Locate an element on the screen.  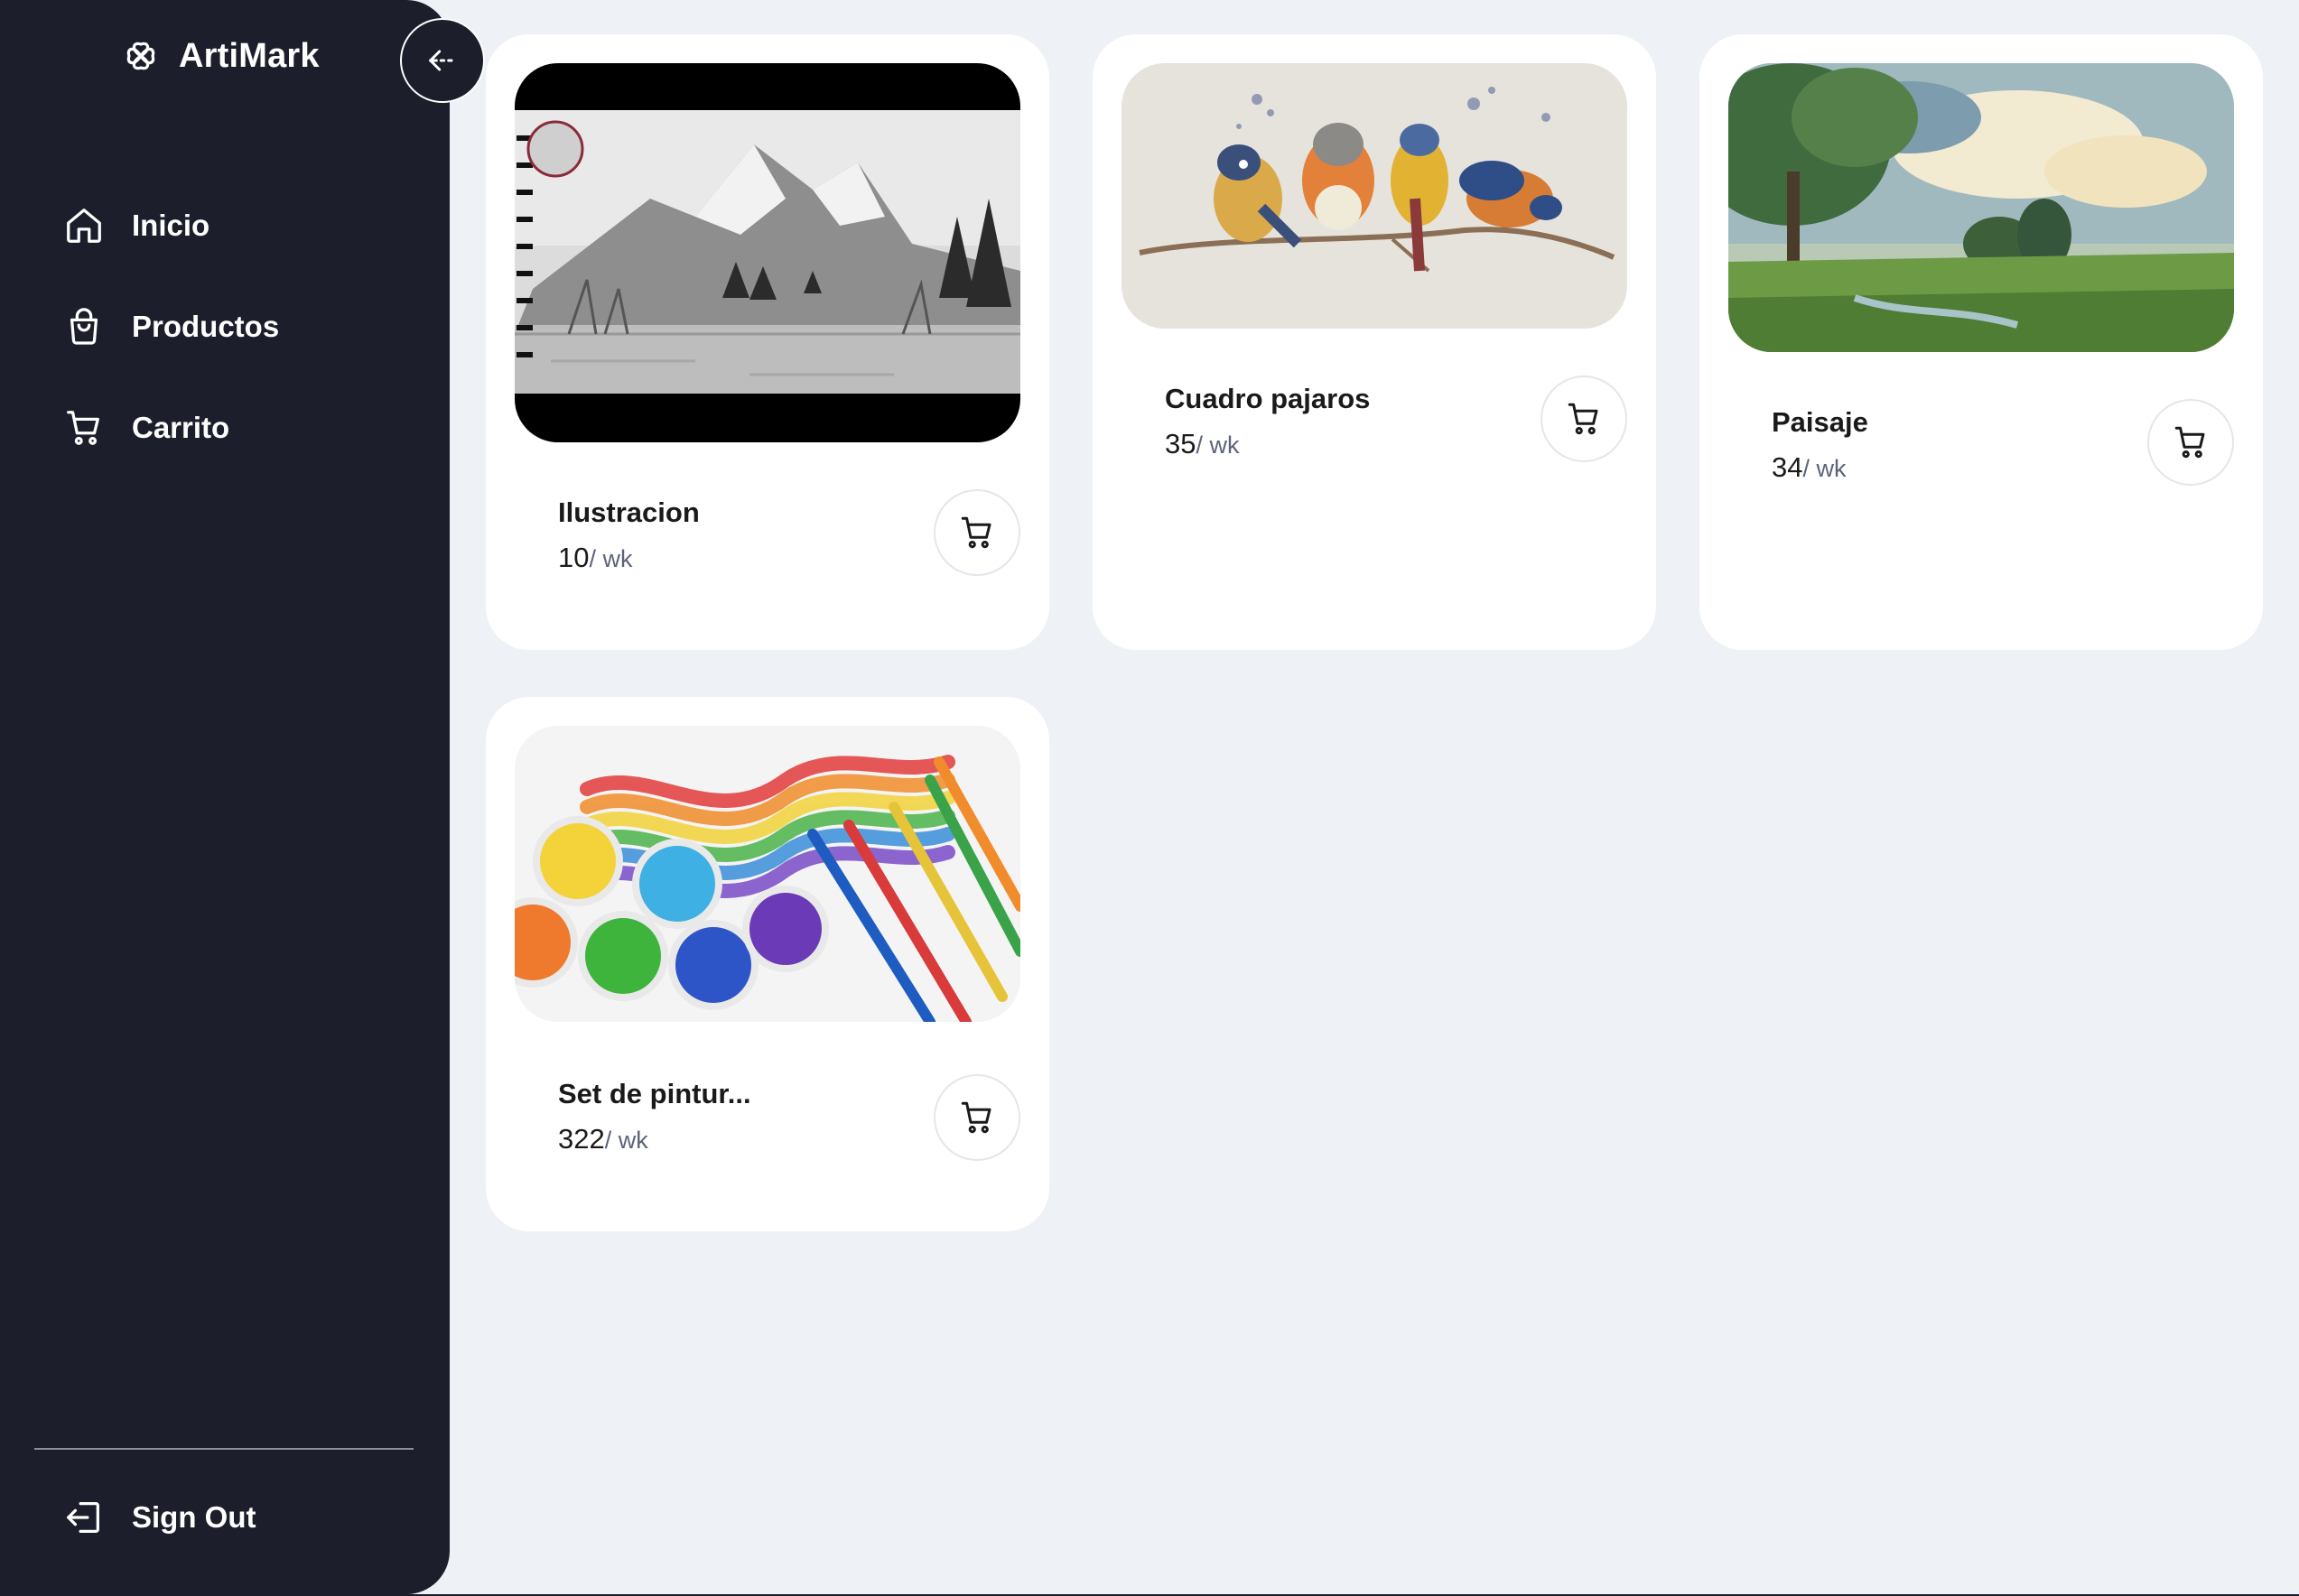
sidebar-item-label: Productos is located at coordinates (206, 326).